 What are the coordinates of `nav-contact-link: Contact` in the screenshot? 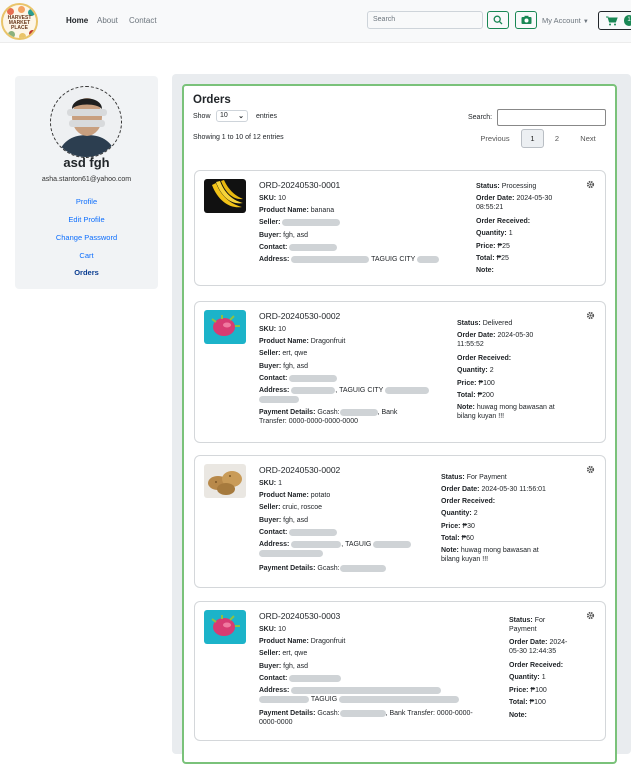 It's located at (143, 20).